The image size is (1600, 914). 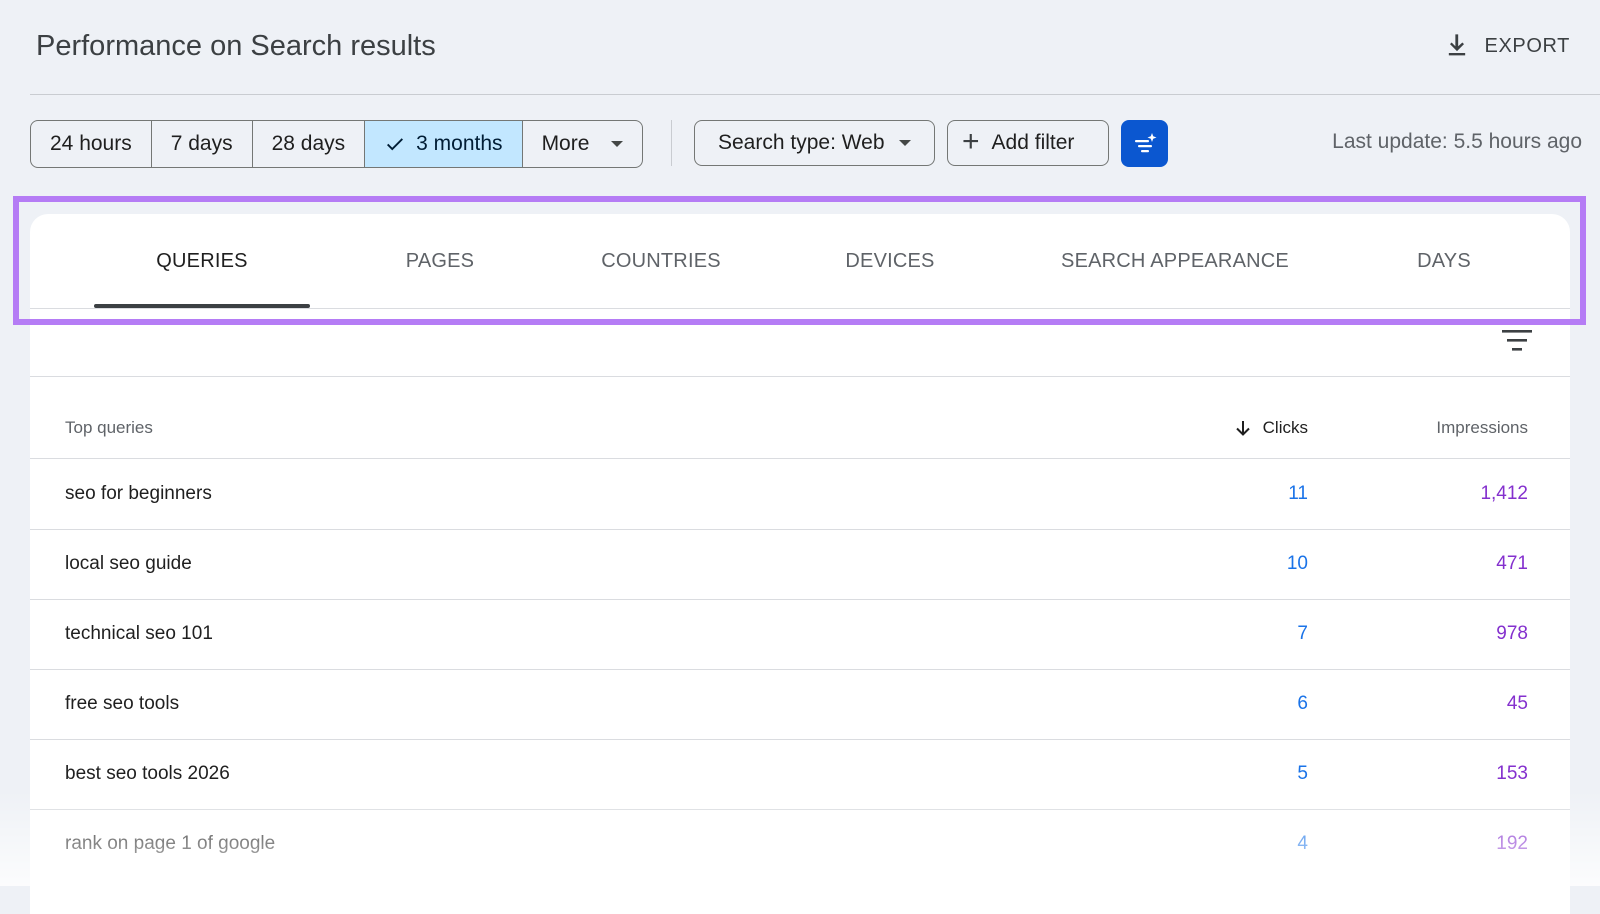 I want to click on tab-label: SEARCH APPEARANCE, so click(x=1175, y=260).